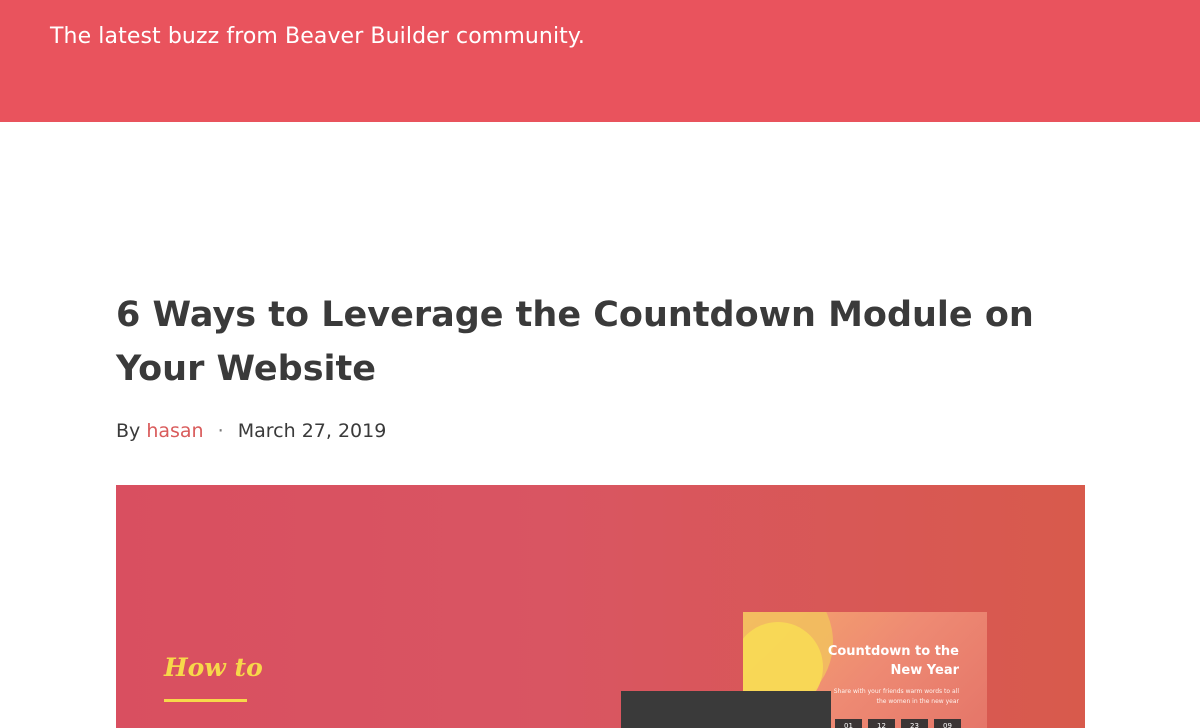 The width and height of the screenshot is (1200, 728). What do you see at coordinates (893, 661) in the screenshot?
I see `card-title: Countdown to the New Year` at bounding box center [893, 661].